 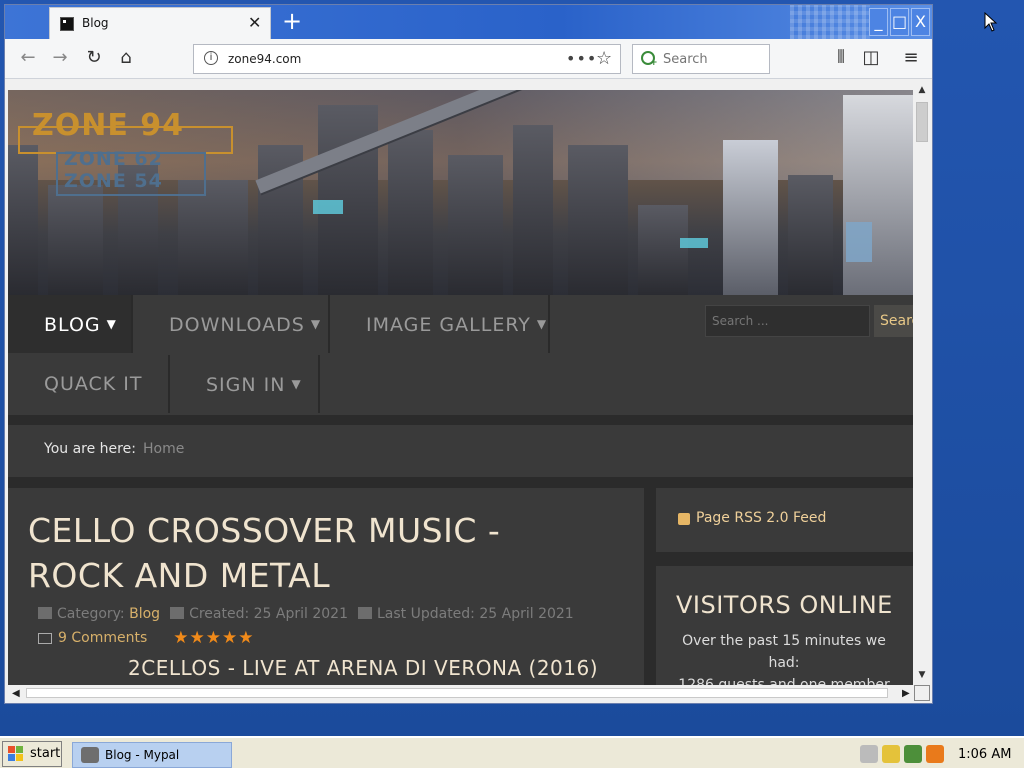 I want to click on article-subtitle: 2CELLOS - LIVE AT ARENA DI VERONA (2016), so click(x=363, y=668).